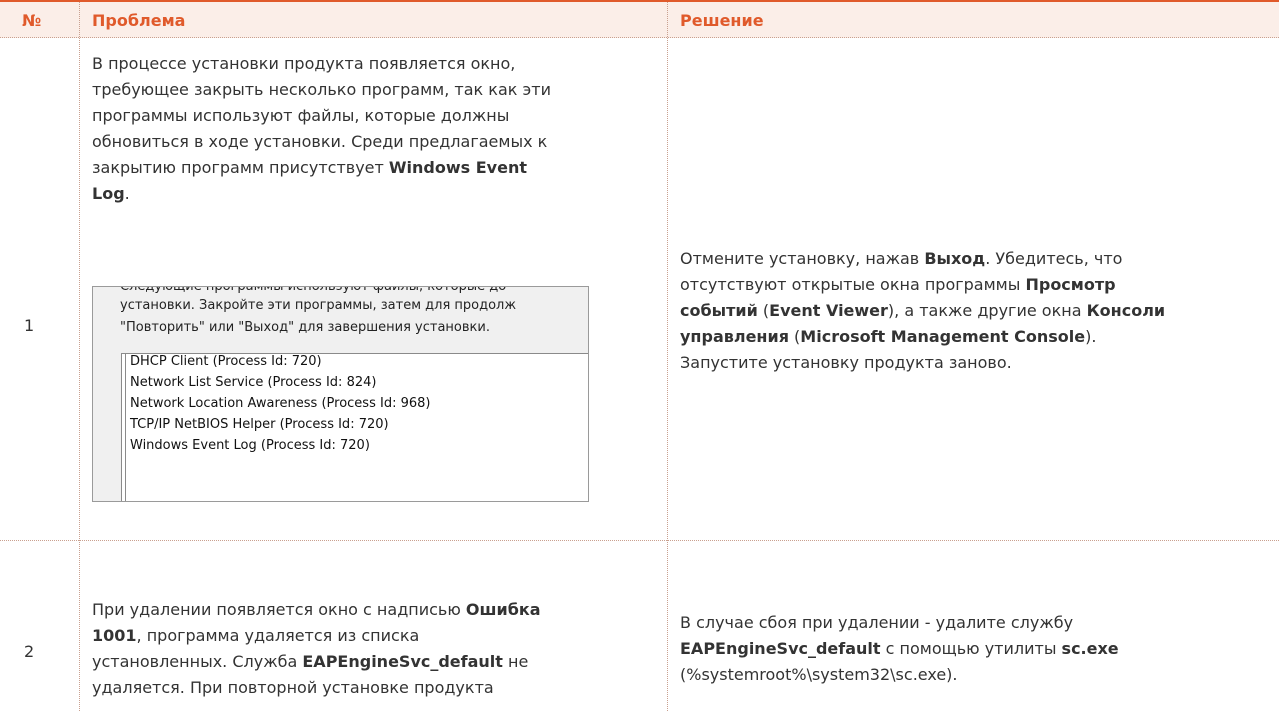  I want to click on bold-term: Просмотр, so click(1070, 284).